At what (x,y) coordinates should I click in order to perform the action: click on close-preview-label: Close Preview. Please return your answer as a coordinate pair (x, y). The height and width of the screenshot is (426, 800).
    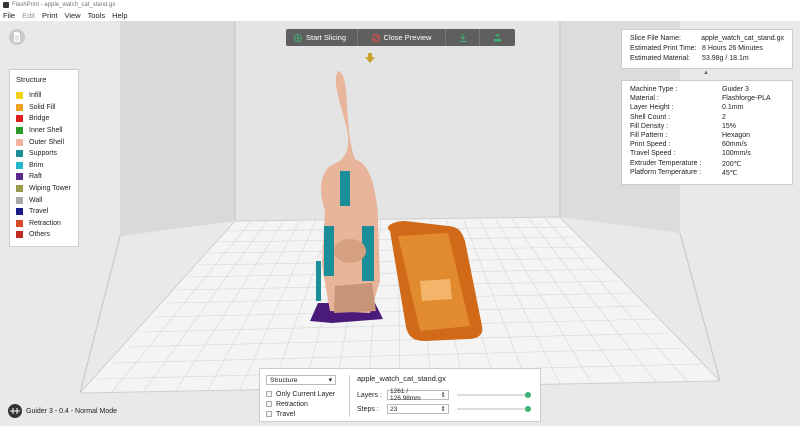
    Looking at the image, I should click on (407, 37).